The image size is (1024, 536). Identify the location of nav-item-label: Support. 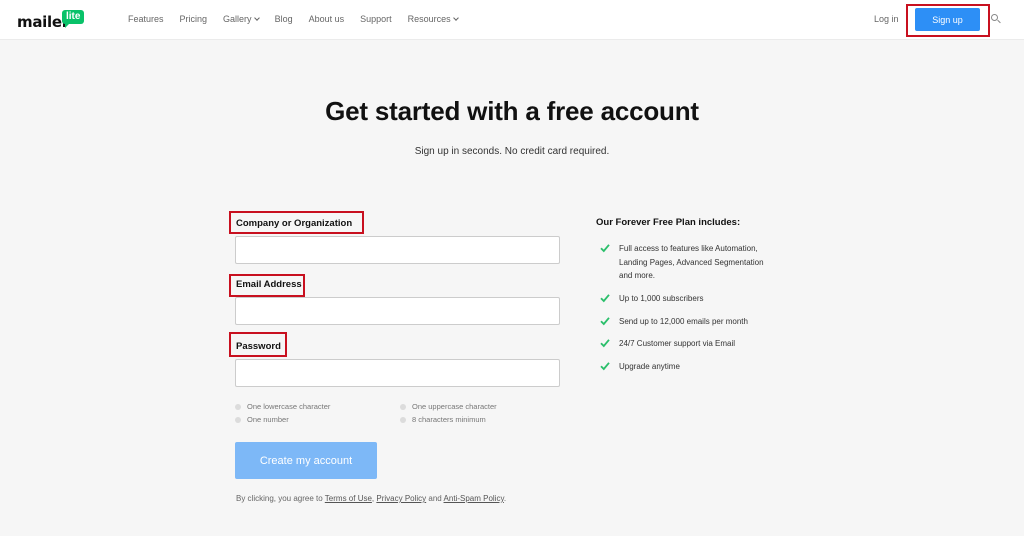
(376, 19).